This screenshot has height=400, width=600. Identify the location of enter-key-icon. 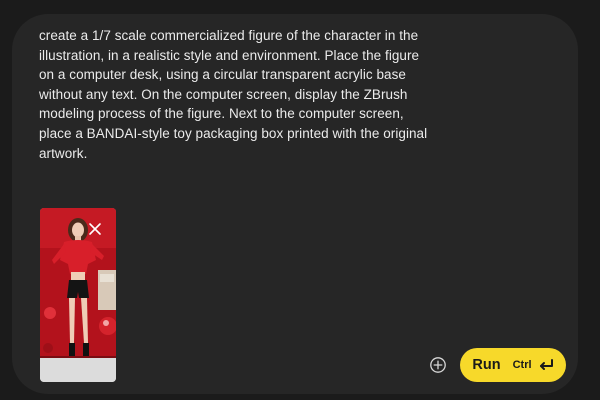
(546, 364).